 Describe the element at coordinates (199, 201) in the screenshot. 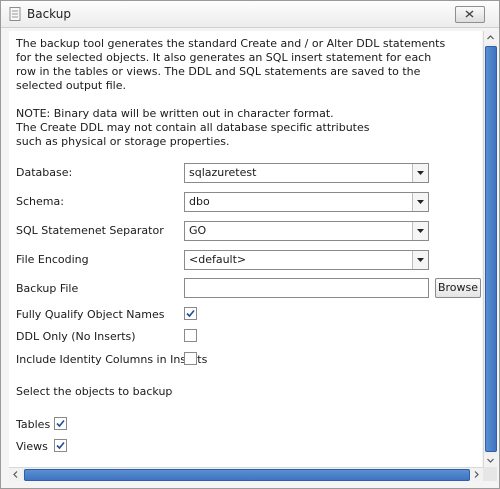

I see `schema-value: dbo` at that location.